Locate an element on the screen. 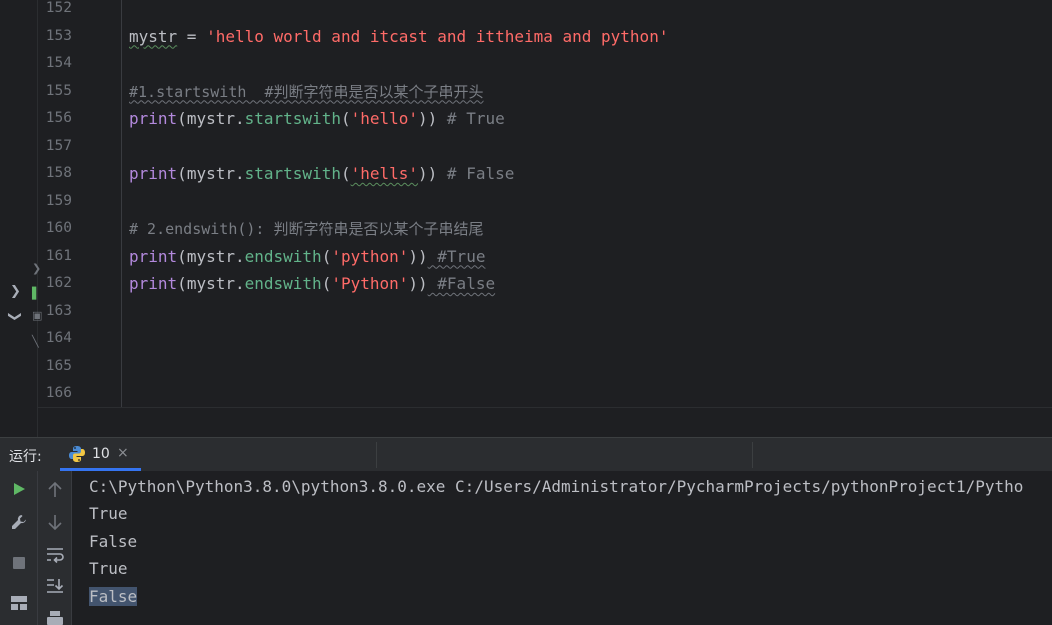  code-line-156: print(mystr.startswith('hello')) # True is located at coordinates (317, 119).